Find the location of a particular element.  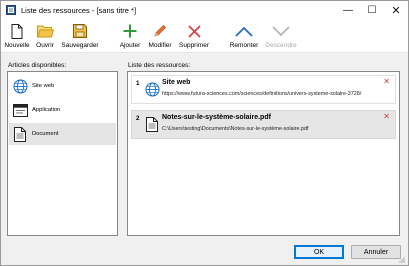

app-icon is located at coordinates (11, 10).